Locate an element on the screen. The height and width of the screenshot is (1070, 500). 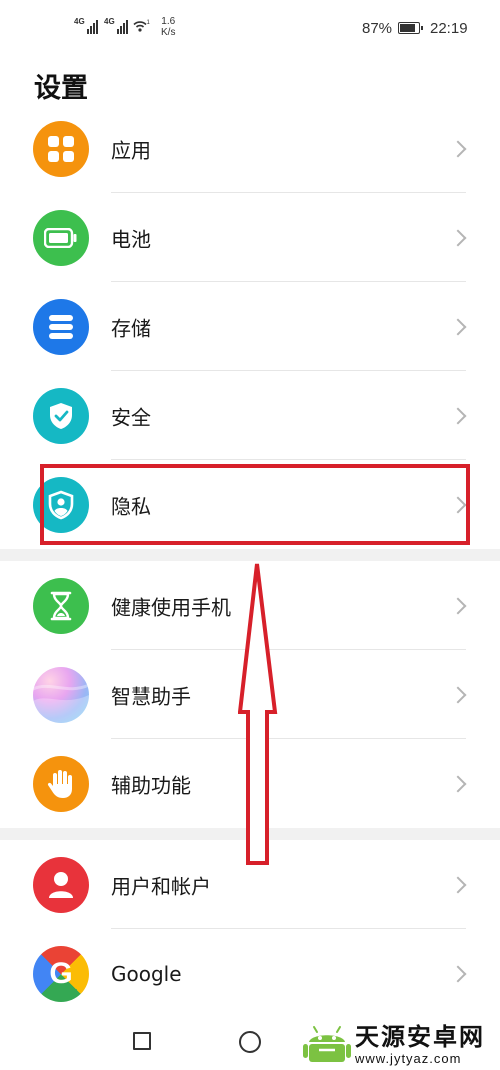
page-title: 设置 is located at coordinates (61, 88).